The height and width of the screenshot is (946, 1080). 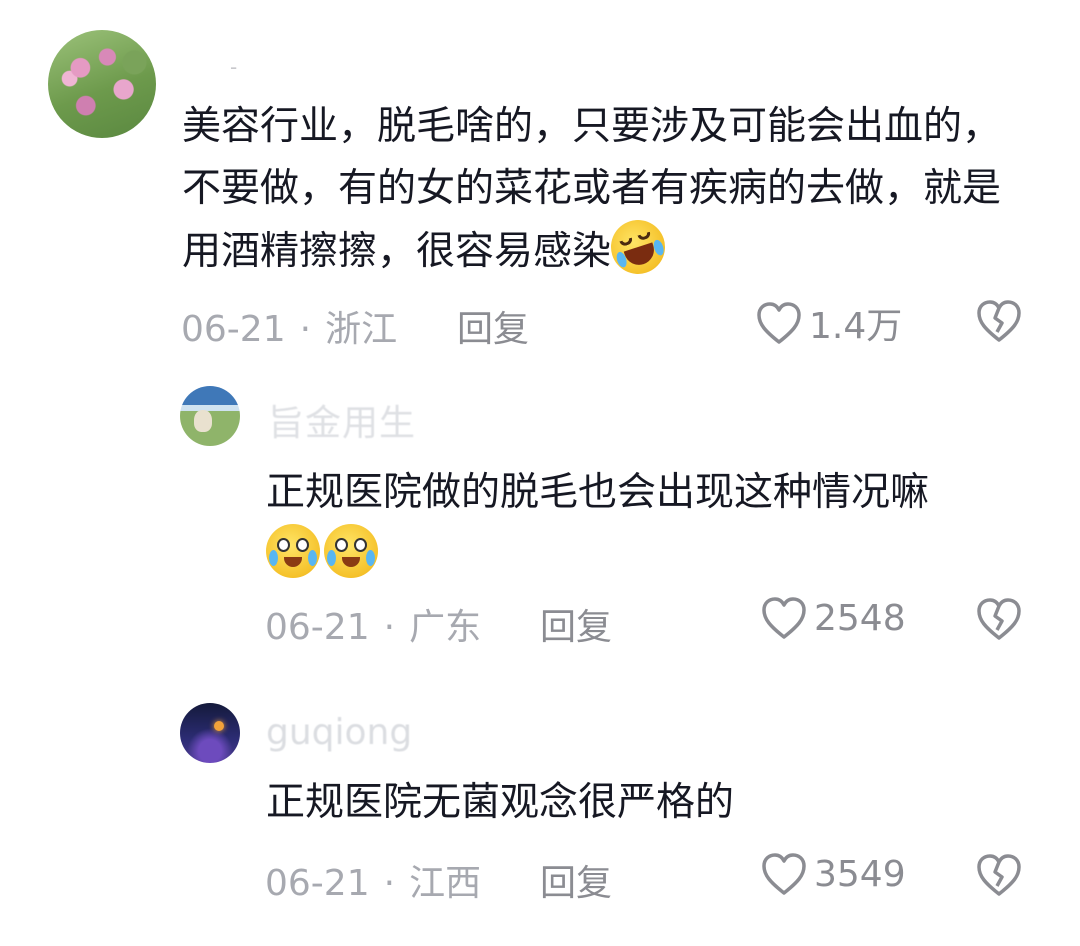 I want to click on username: -, so click(x=233, y=67).